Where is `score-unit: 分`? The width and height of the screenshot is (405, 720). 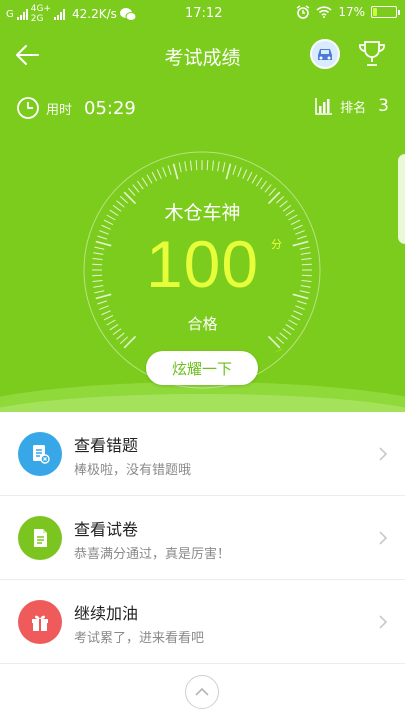 score-unit: 分 is located at coordinates (276, 244).